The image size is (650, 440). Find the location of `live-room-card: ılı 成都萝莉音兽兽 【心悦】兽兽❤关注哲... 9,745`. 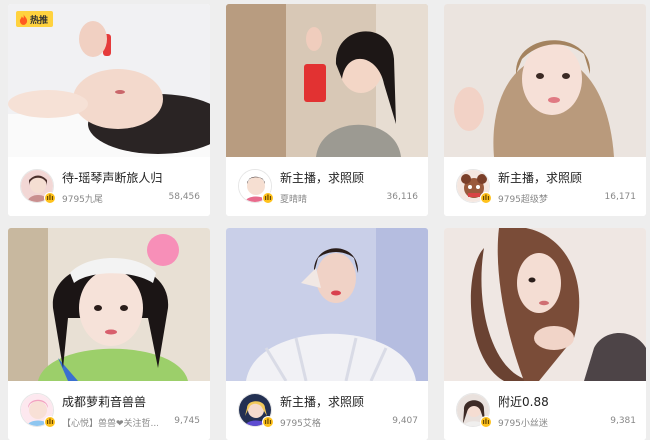

live-room-card: ılı 成都萝莉音兽兽 【心悦】兽兽❤关注哲... 9,745 is located at coordinates (109, 334).